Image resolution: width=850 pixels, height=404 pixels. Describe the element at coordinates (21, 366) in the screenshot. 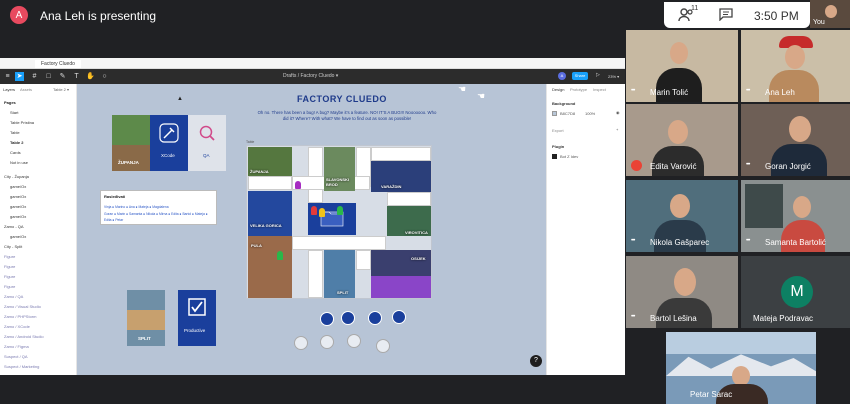

I see `layer-item: Suspect / Marketing` at that location.